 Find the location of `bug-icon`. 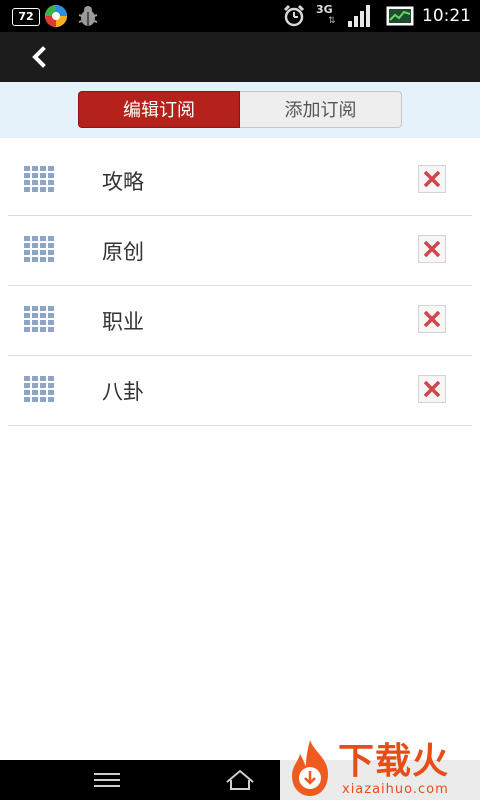

bug-icon is located at coordinates (88, 16).